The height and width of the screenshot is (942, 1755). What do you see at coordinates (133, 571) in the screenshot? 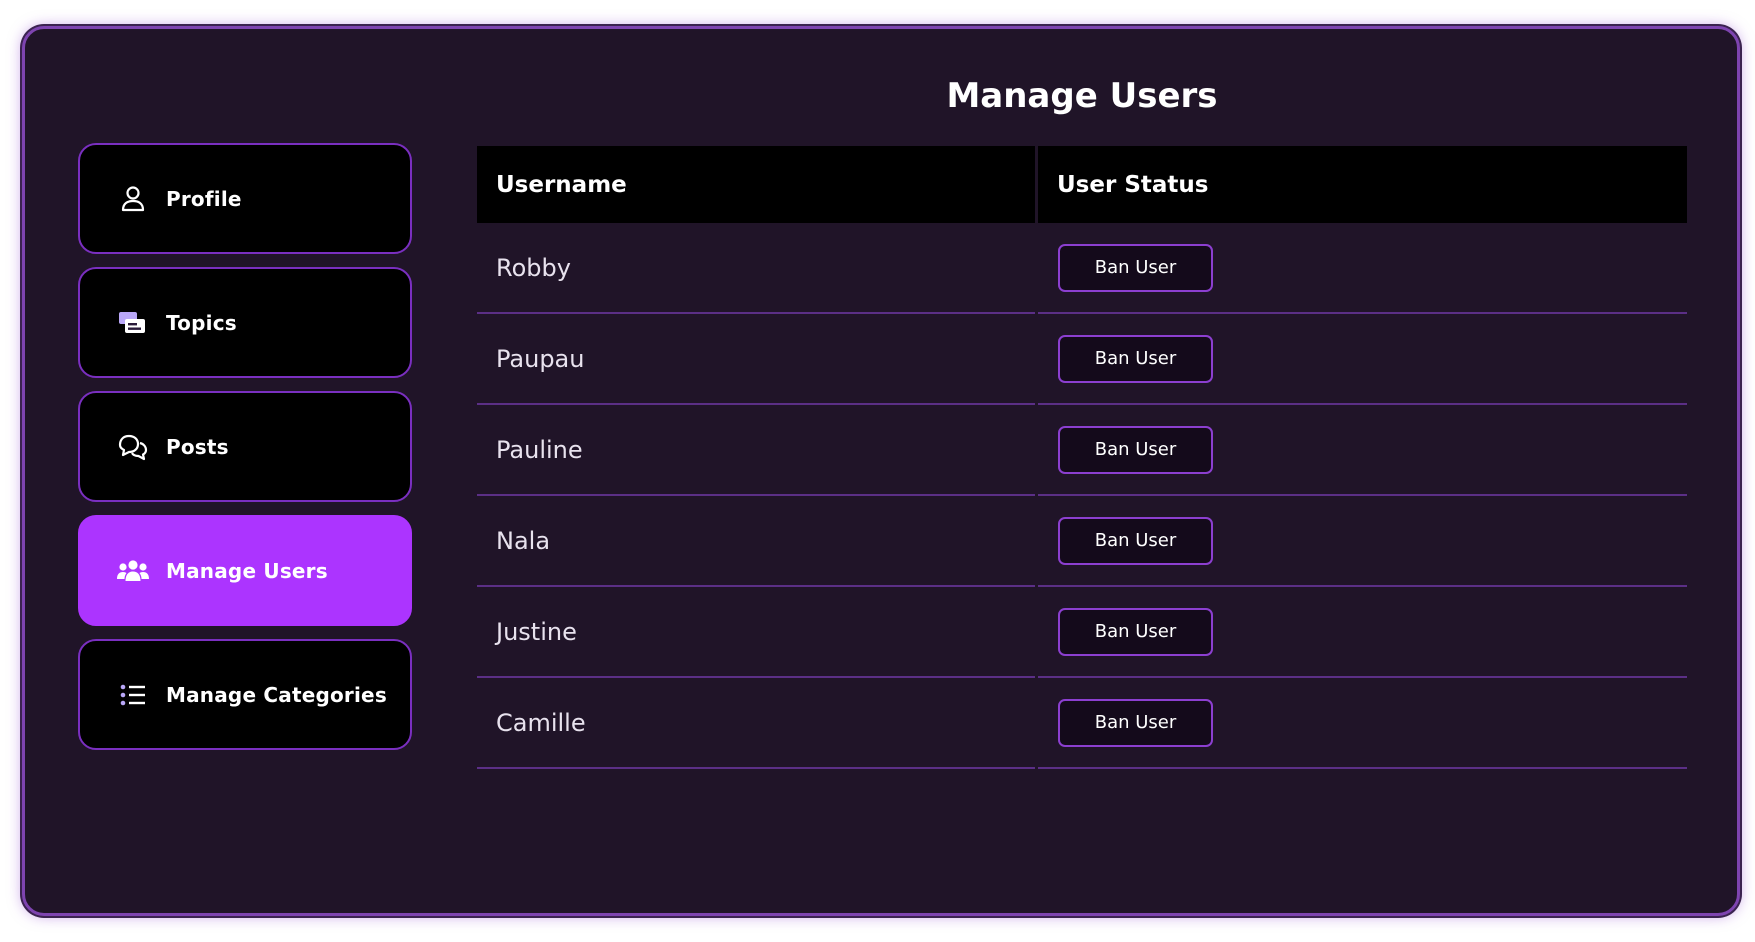
I see `users-group-icon` at bounding box center [133, 571].